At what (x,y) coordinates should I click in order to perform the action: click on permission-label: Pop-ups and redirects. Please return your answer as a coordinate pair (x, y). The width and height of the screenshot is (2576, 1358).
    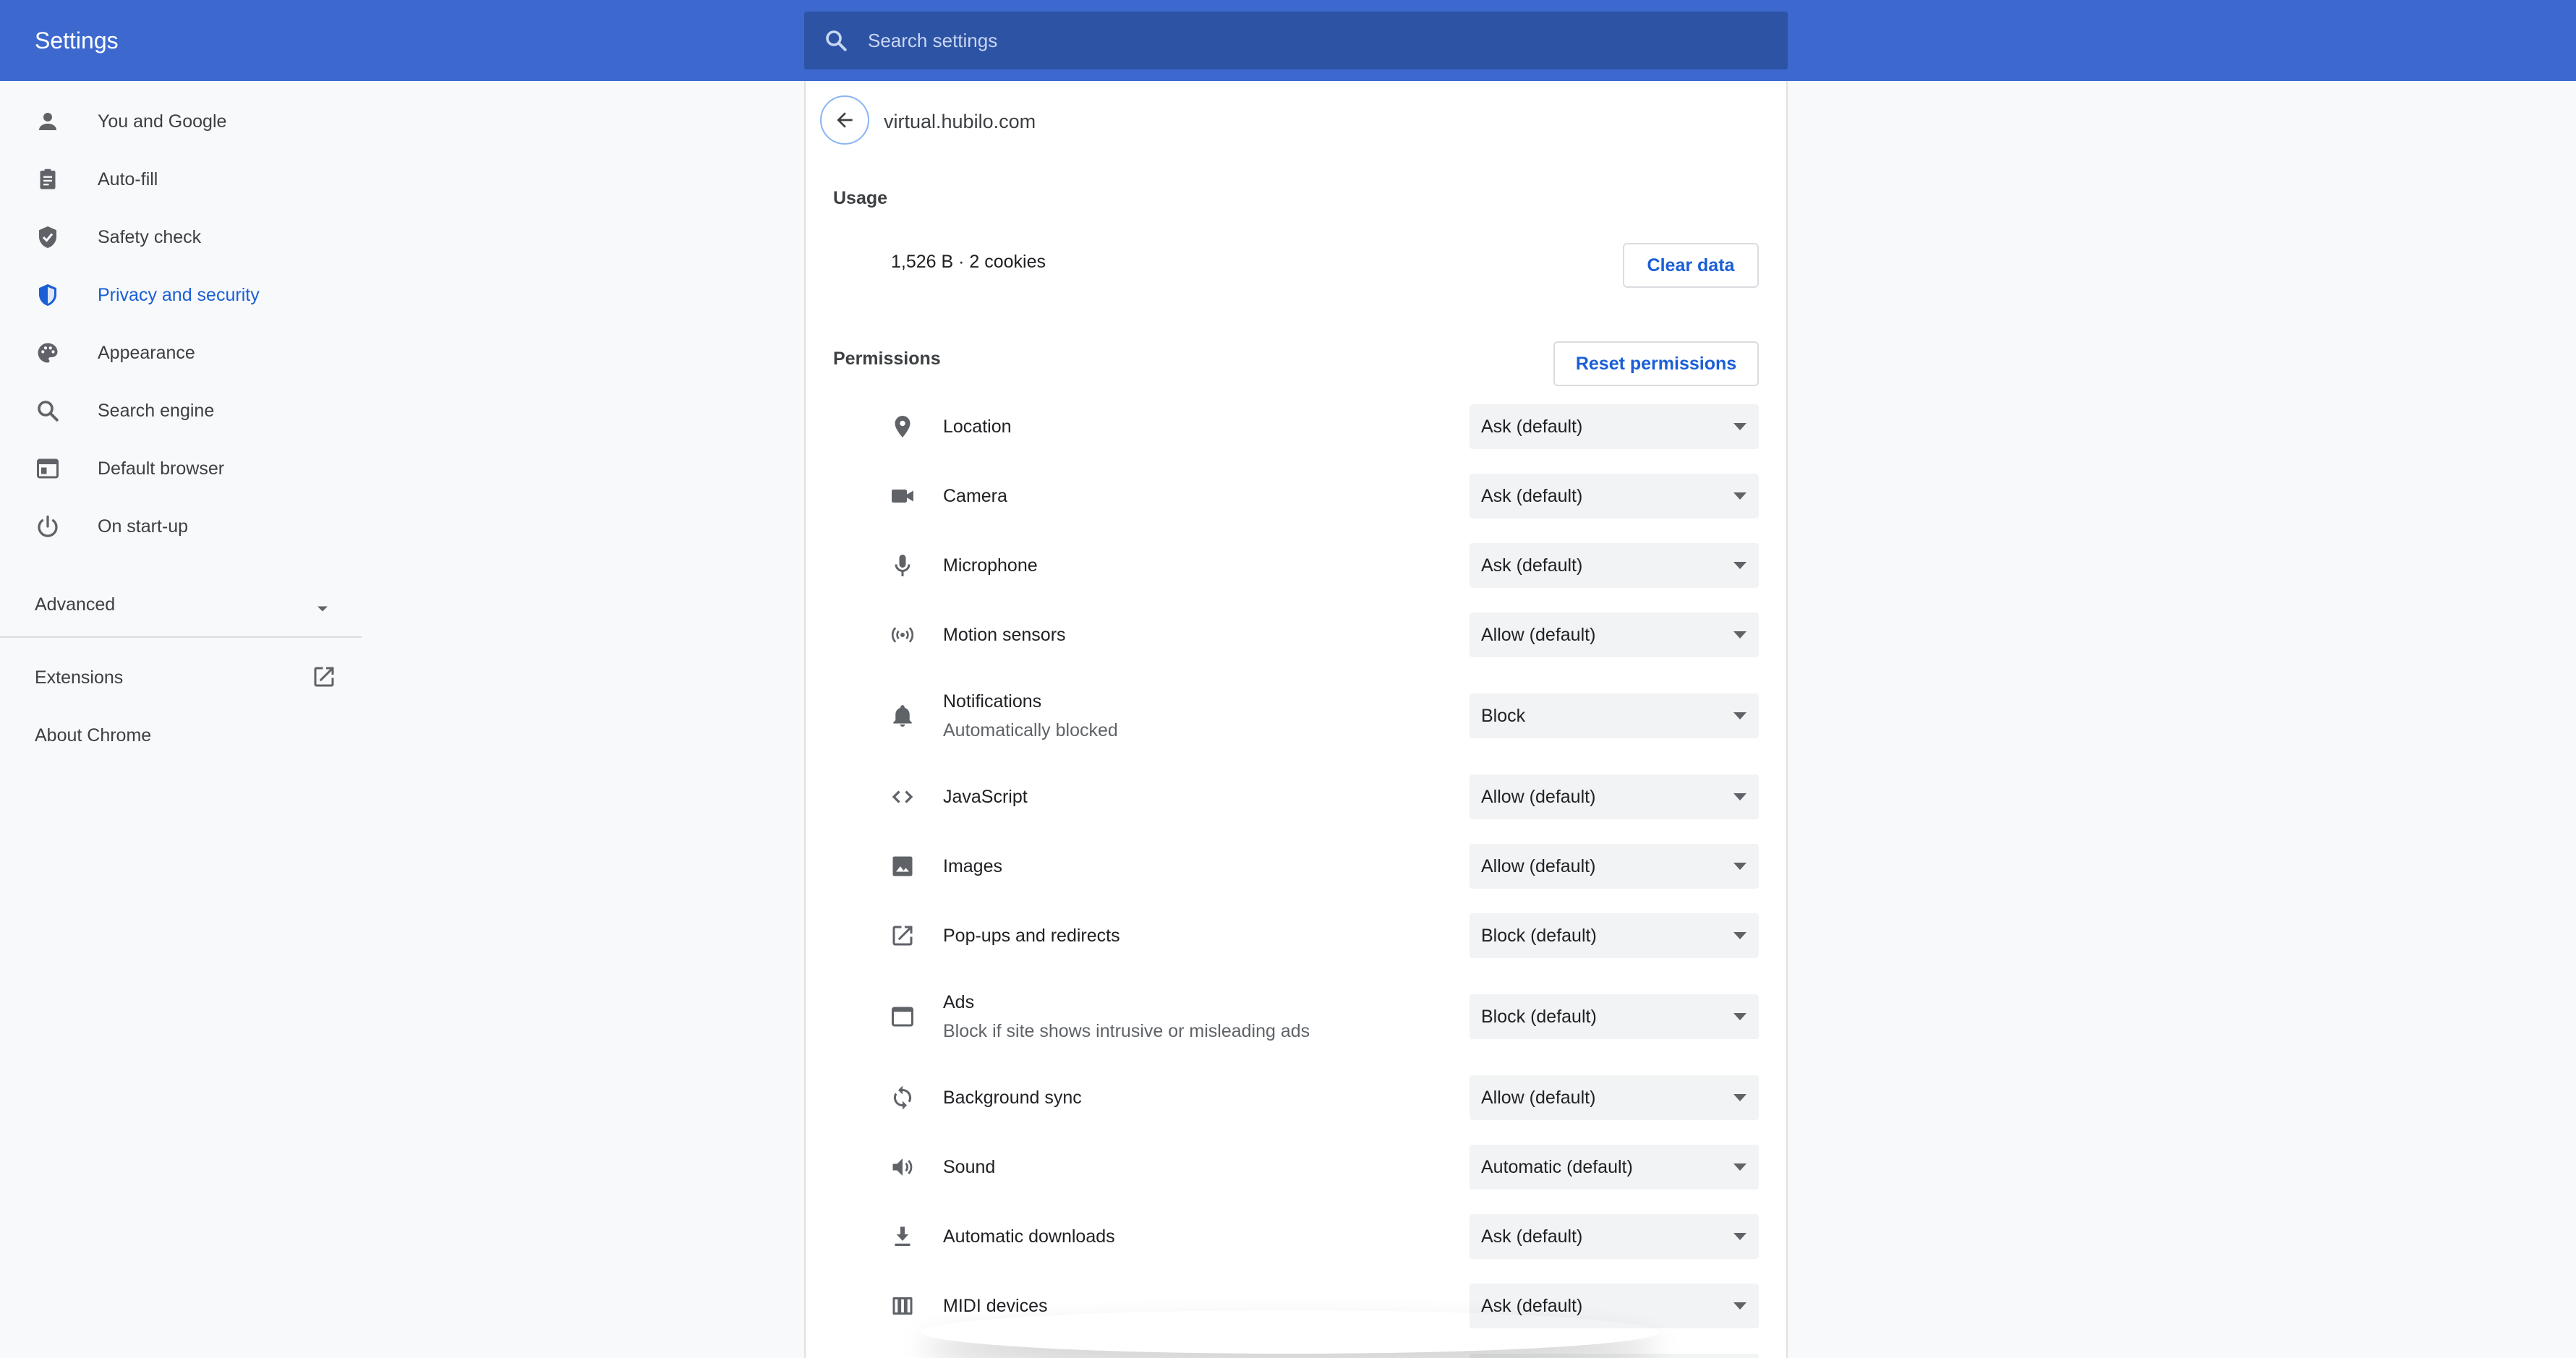
    Looking at the image, I should click on (1031, 936).